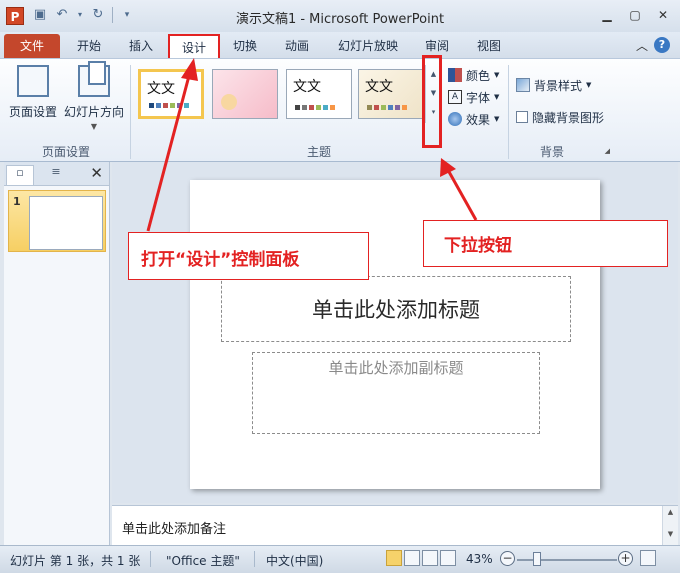 Image resolution: width=680 pixels, height=573 pixels. I want to click on theme-effects-button: 效果 ▼, so click(473, 119).